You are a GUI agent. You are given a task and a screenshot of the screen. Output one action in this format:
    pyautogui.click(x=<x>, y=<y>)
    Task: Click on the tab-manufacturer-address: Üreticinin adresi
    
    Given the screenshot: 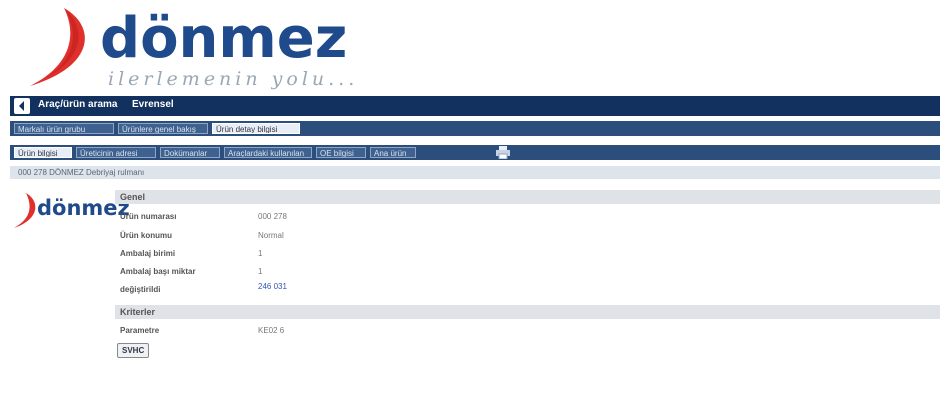 What is the action you would take?
    pyautogui.click(x=116, y=152)
    